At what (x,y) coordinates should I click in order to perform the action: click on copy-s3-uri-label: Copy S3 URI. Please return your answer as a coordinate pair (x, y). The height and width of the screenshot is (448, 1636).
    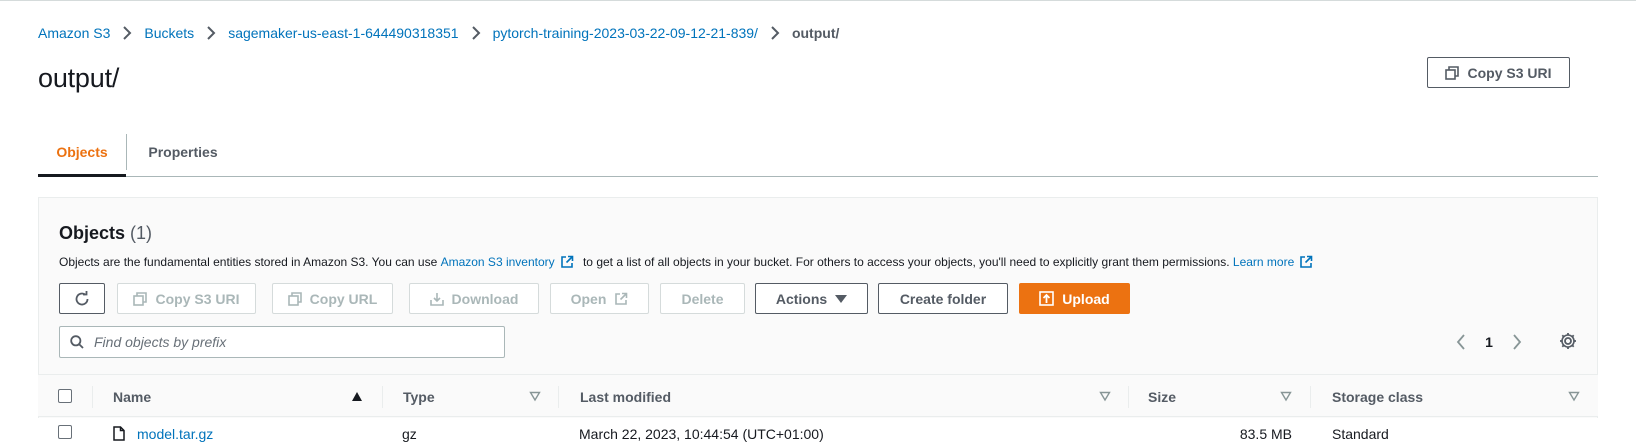
    Looking at the image, I should click on (1509, 72).